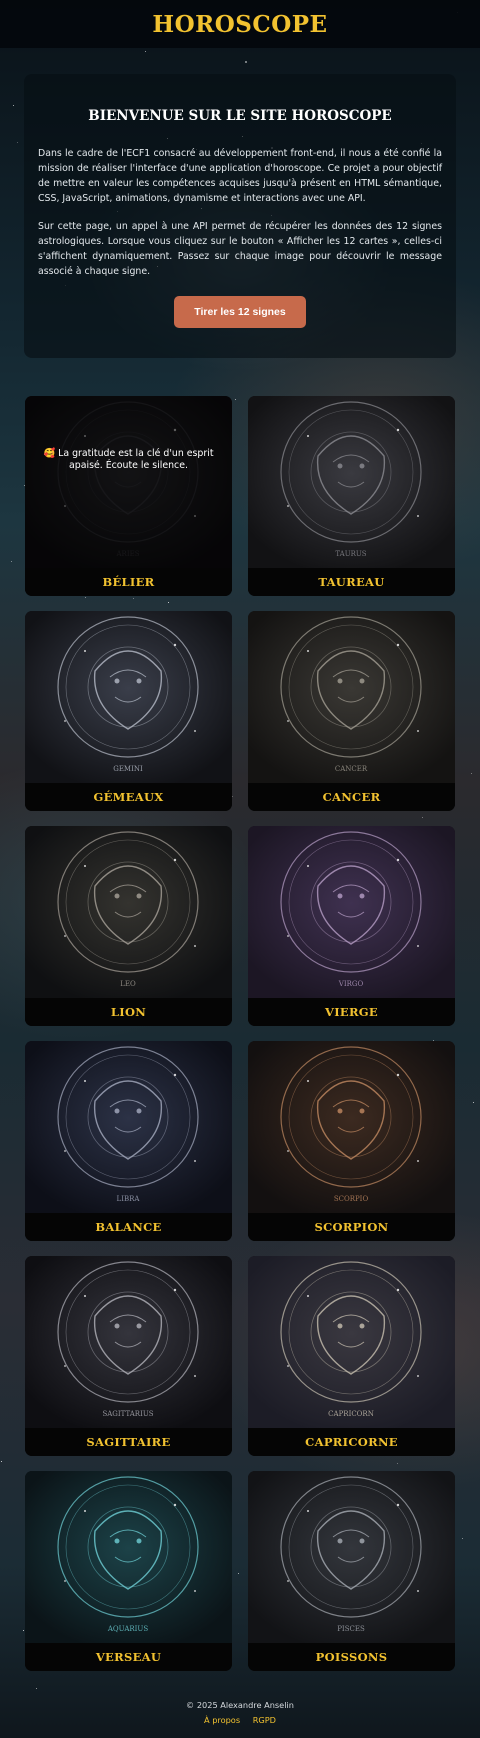 The height and width of the screenshot is (1738, 480). I want to click on sign-name: SCORPION, so click(351, 1227).